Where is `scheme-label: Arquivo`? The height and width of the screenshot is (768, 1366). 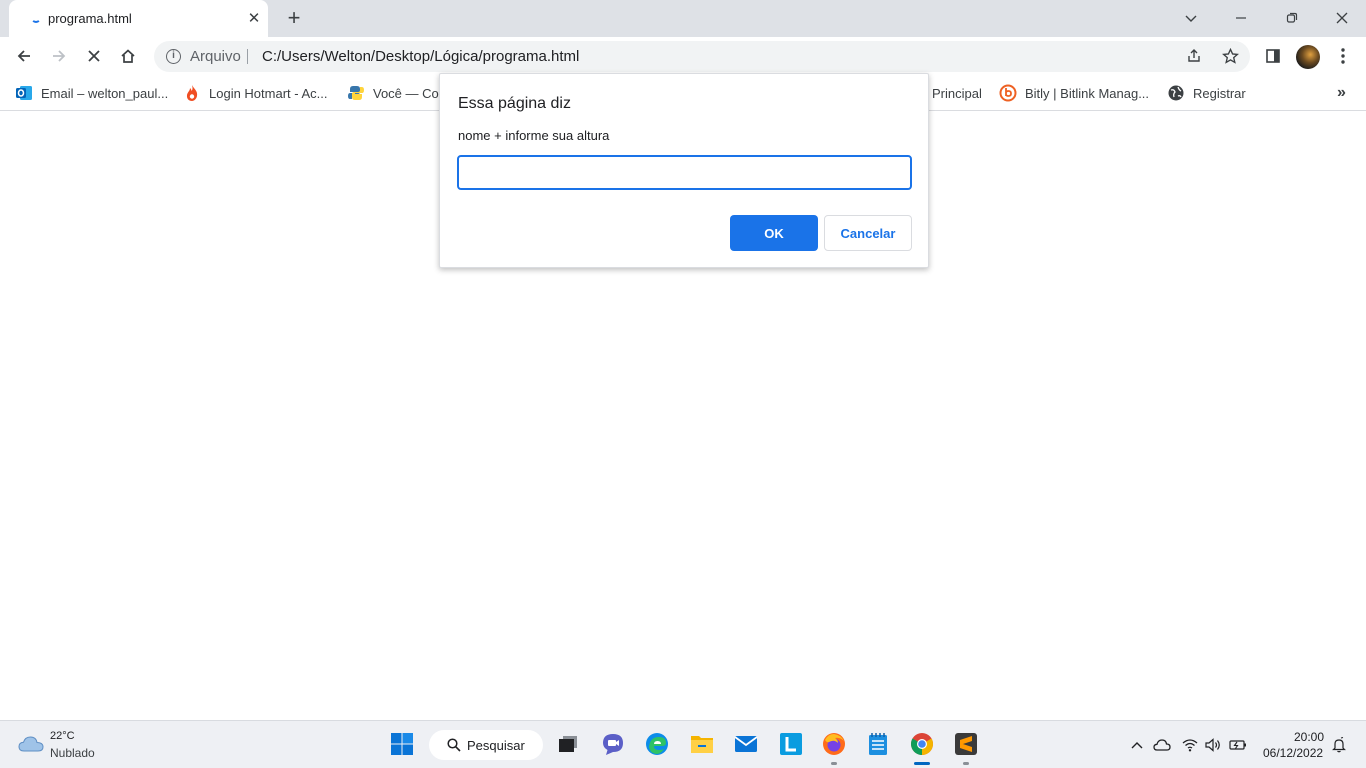 scheme-label: Arquivo is located at coordinates (215, 56).